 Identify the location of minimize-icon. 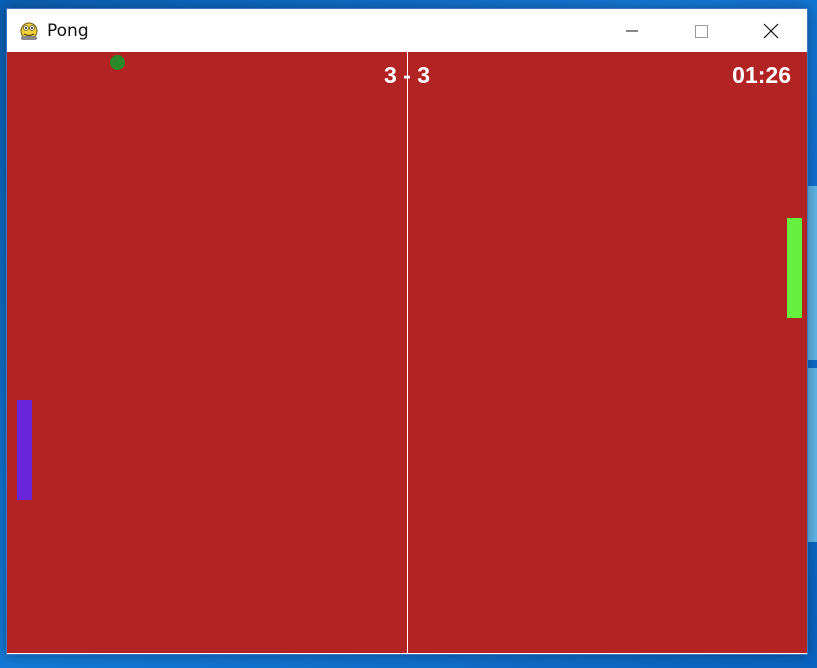
(632, 31).